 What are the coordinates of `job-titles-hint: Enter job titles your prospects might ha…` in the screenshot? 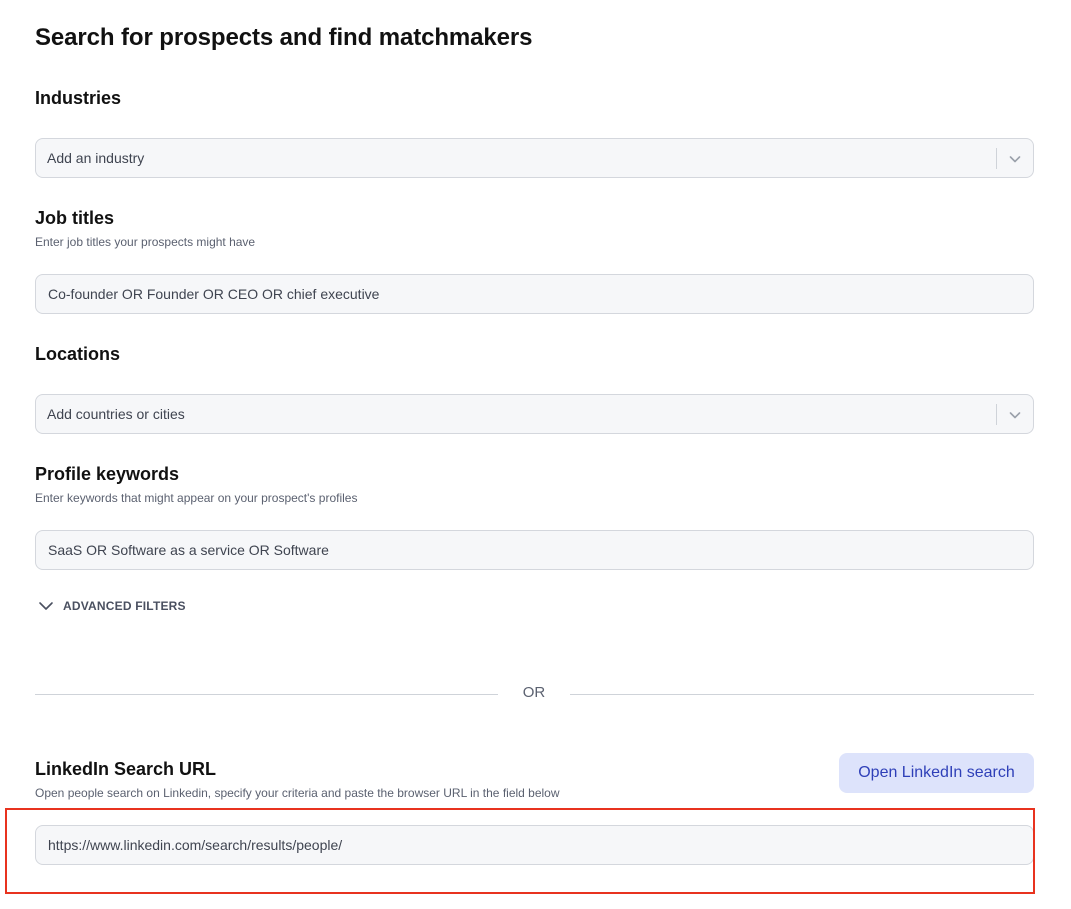 It's located at (145, 242).